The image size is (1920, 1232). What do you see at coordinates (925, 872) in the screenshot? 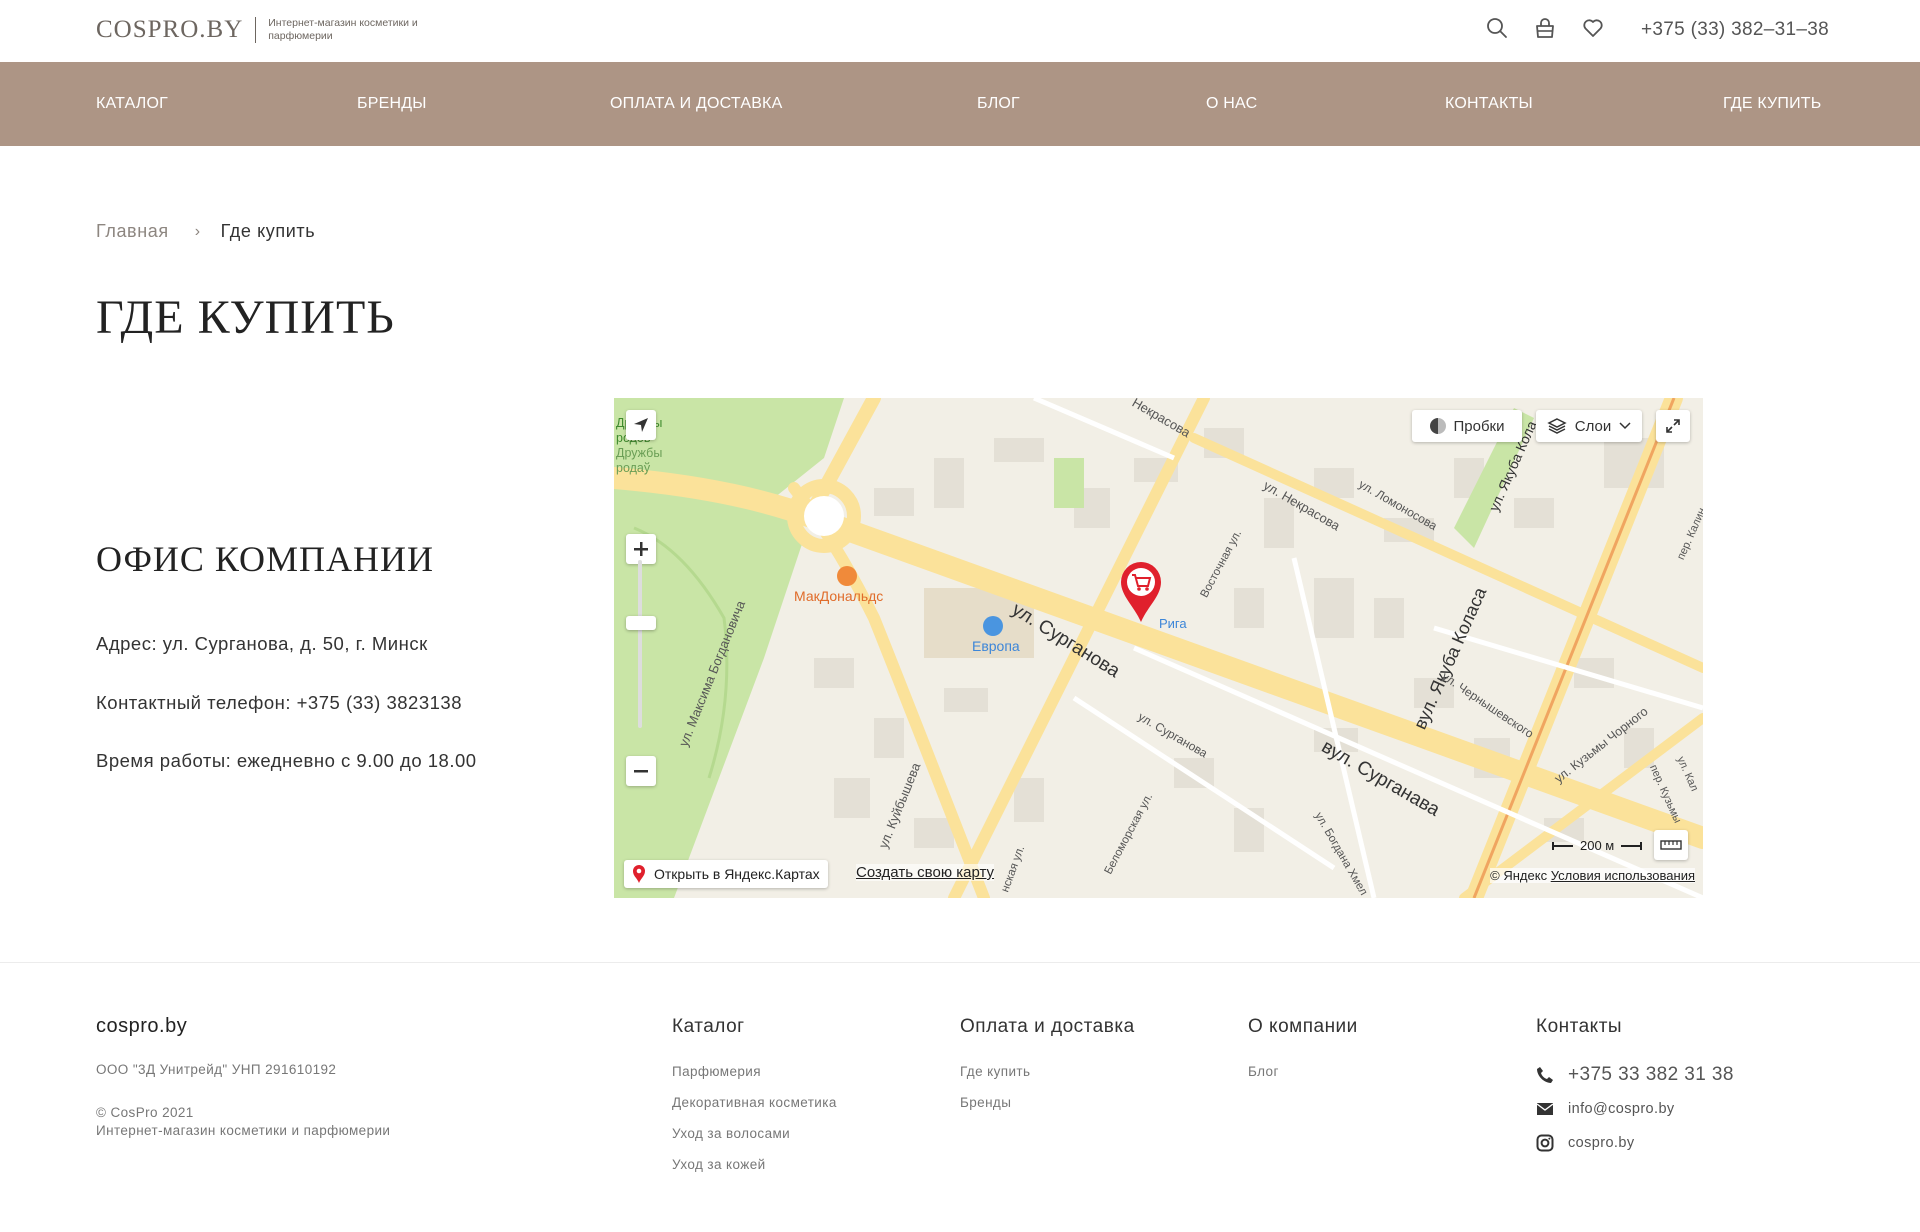
I see `create-map-link: Создать свою карту` at bounding box center [925, 872].